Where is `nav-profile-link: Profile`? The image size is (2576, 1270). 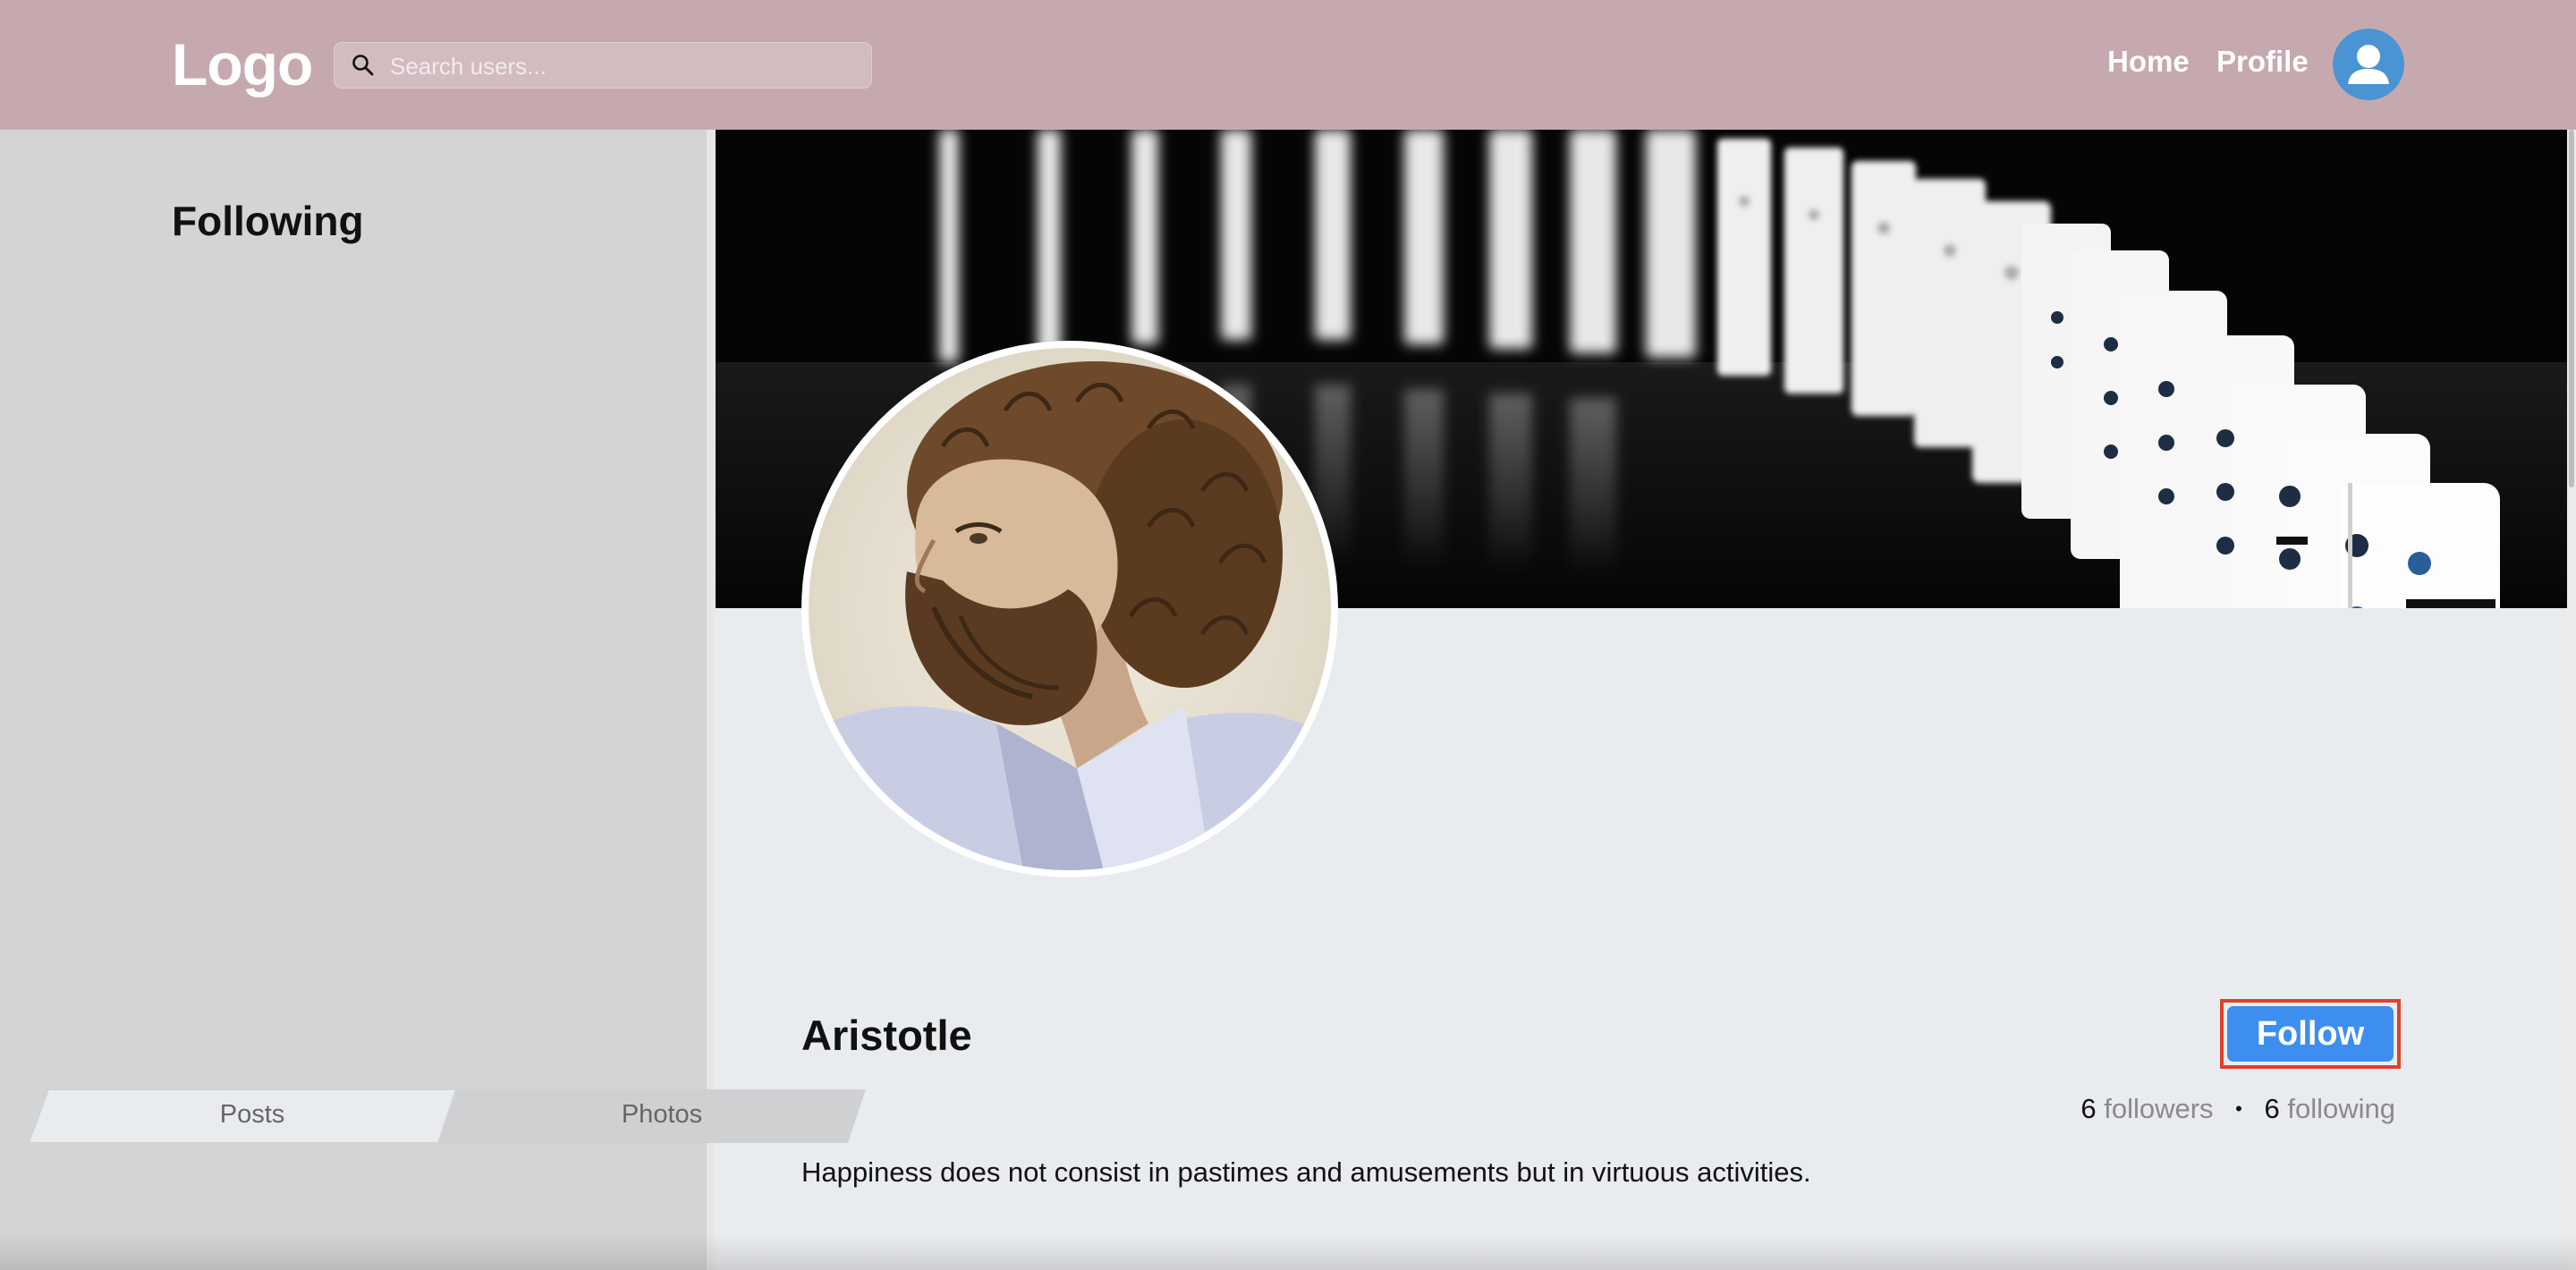
nav-profile-link: Profile is located at coordinates (2262, 62).